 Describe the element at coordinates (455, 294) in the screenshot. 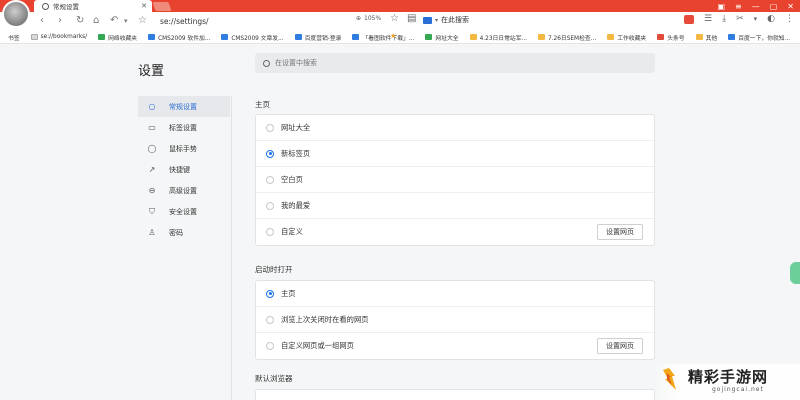

I see `radio-option: 主页` at that location.